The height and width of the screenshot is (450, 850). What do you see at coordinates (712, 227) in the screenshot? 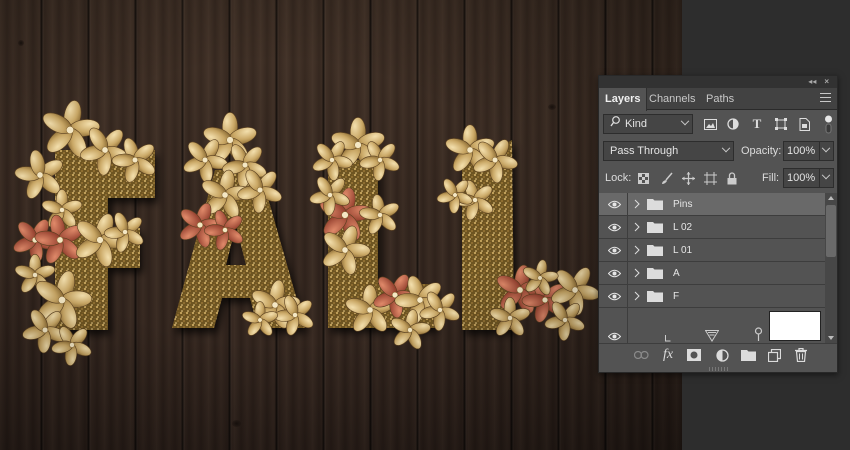
I see `layer-row-l02: L 02` at bounding box center [712, 227].